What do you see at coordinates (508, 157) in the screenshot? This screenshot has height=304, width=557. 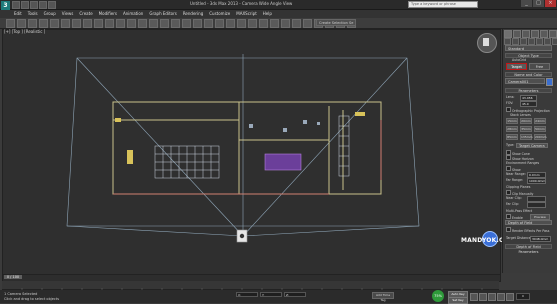 I see `show-horizon-check-icon` at bounding box center [508, 157].